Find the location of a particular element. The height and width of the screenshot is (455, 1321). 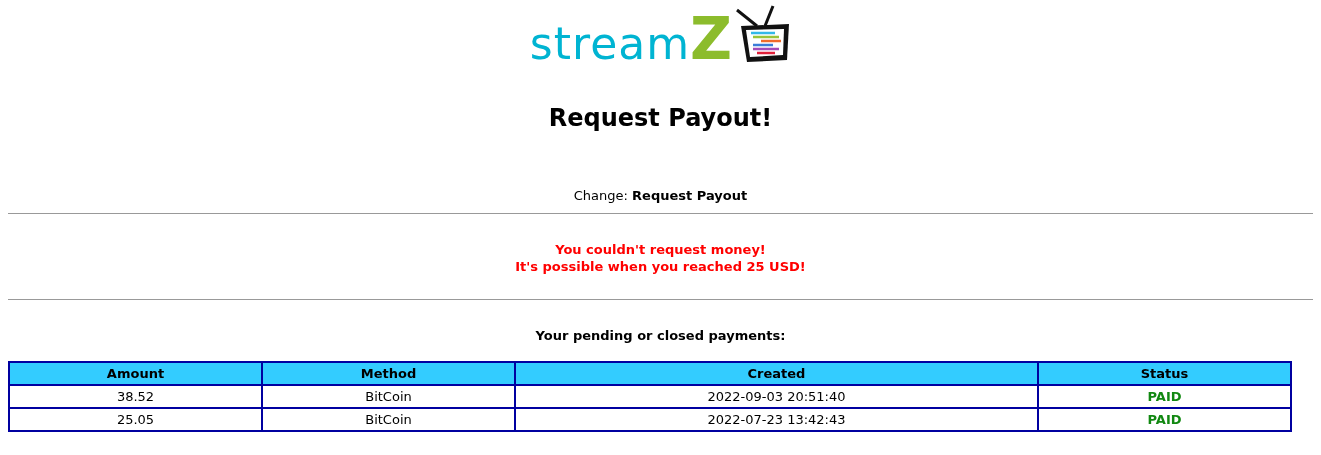

change-label: Change: is located at coordinates (600, 195).